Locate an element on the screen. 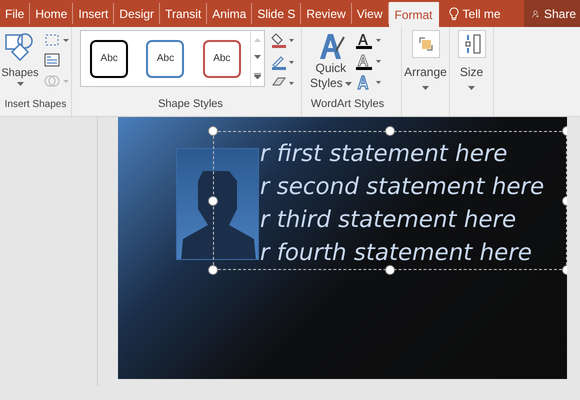  text-box-icon is located at coordinates (52, 60).